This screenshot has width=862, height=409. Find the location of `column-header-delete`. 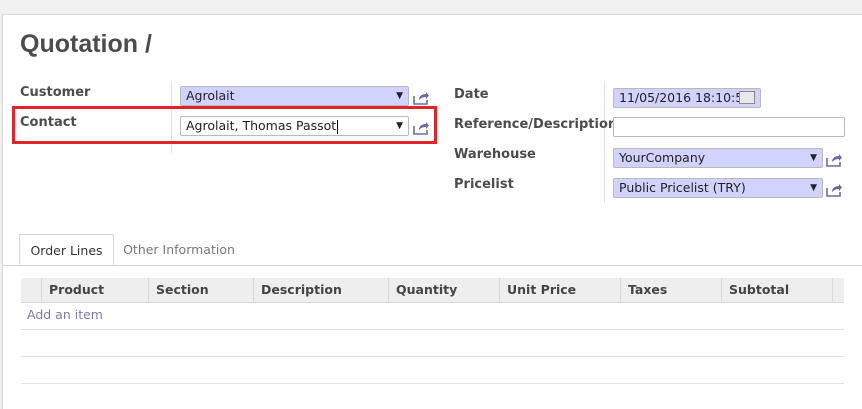

column-header-delete is located at coordinates (838, 290).